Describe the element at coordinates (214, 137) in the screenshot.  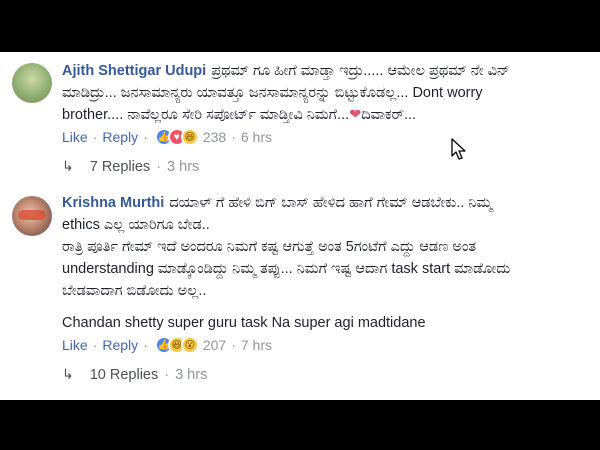
I see `reaction-count: 238` at that location.